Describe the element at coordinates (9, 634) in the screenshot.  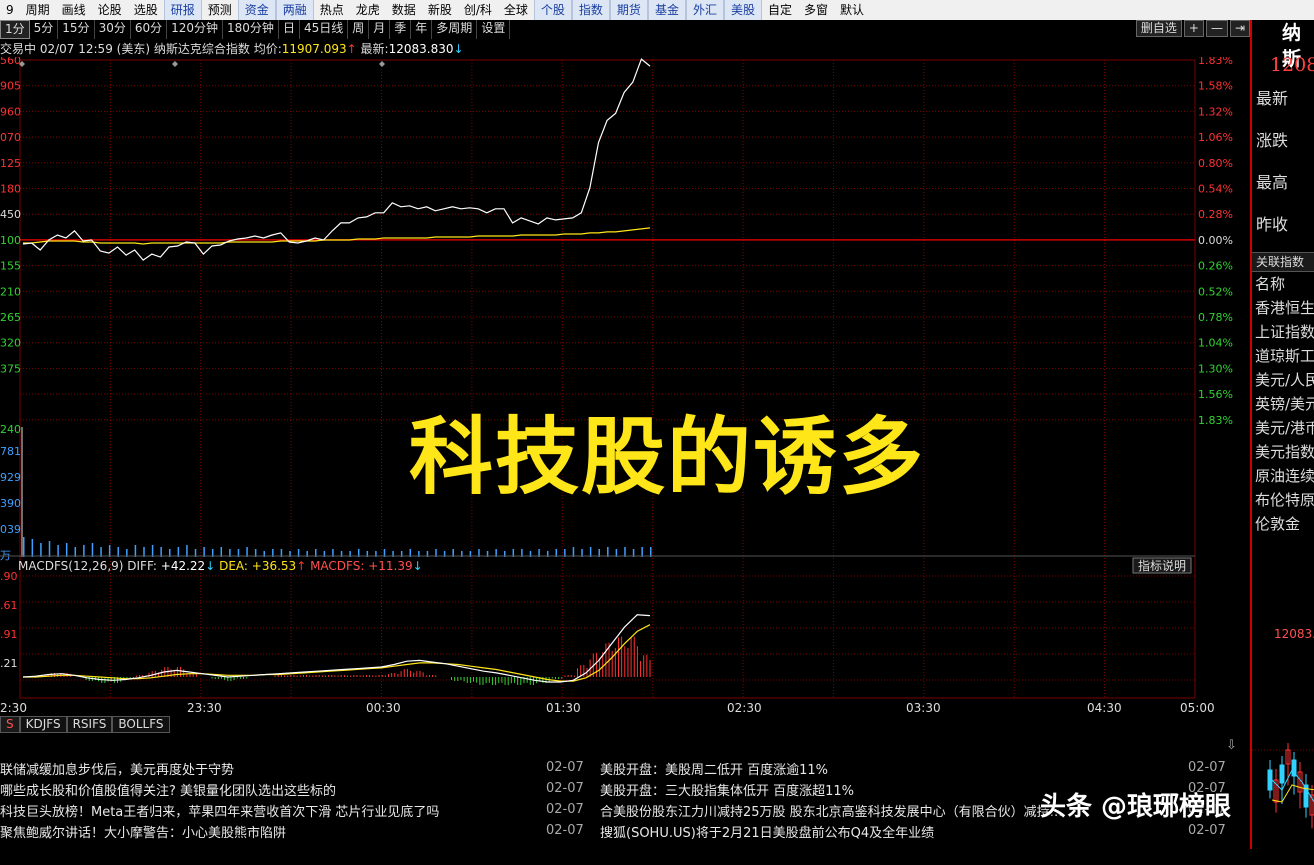
I see `macd-tick-label: .91` at that location.